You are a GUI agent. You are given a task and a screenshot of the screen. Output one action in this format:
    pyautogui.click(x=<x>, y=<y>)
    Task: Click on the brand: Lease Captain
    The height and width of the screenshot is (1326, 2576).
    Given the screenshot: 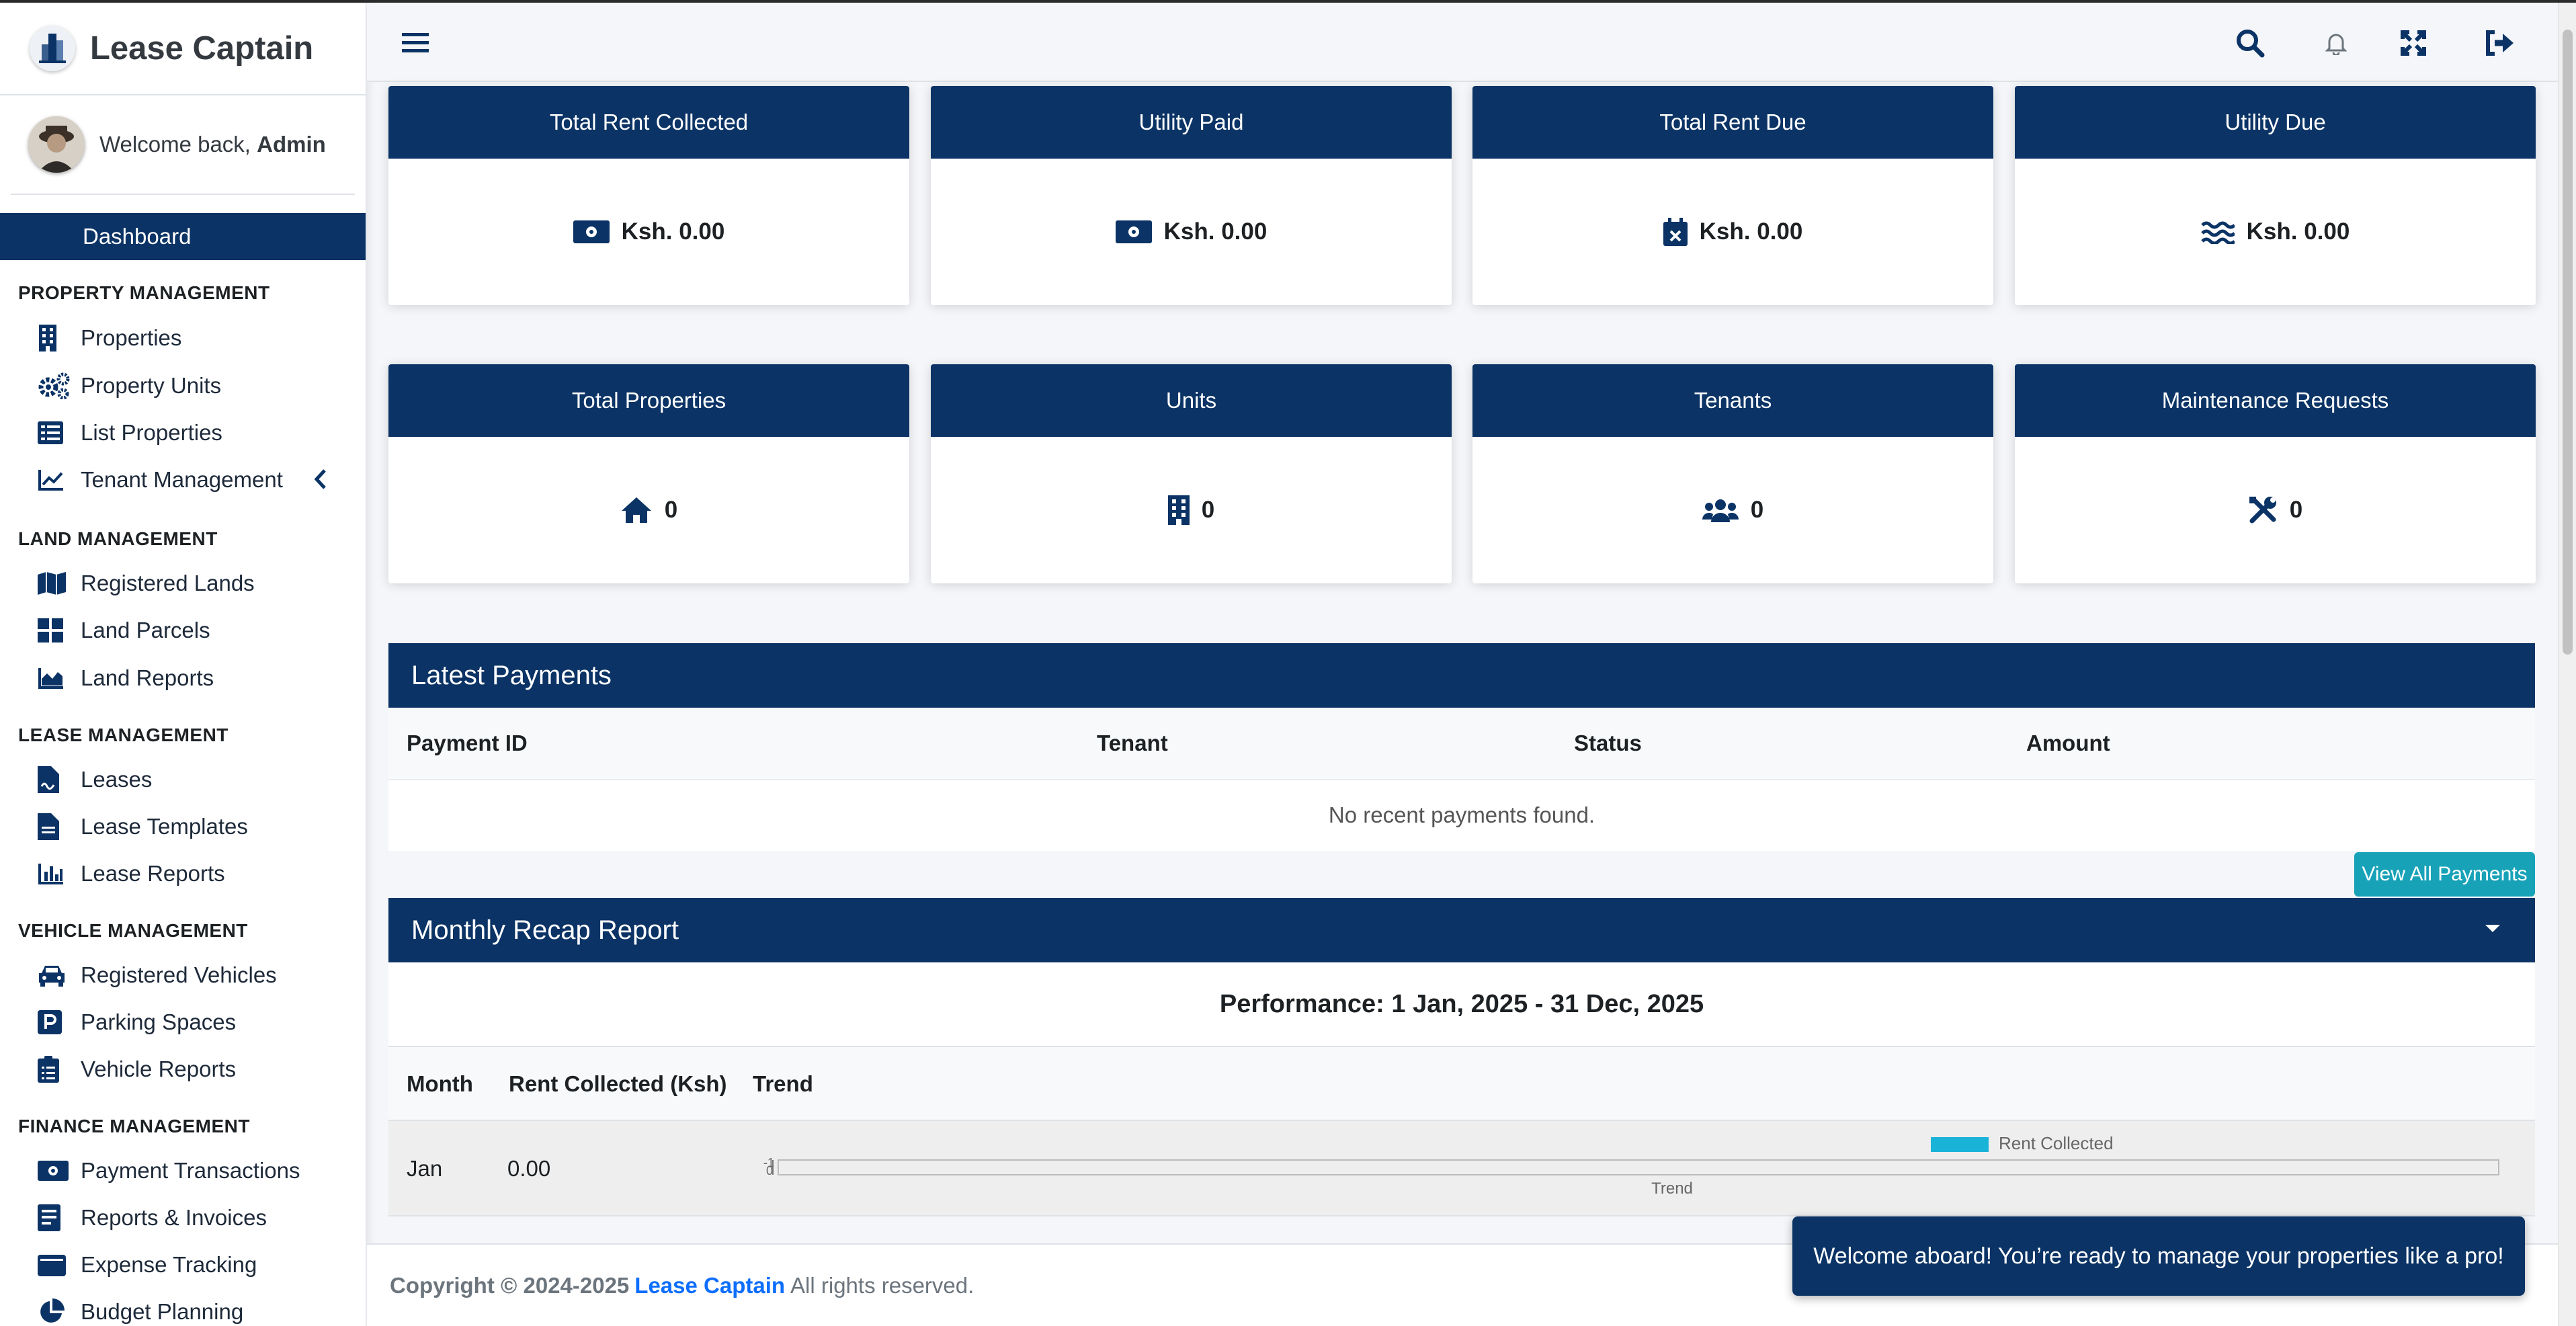 What is the action you would take?
    pyautogui.click(x=183, y=49)
    